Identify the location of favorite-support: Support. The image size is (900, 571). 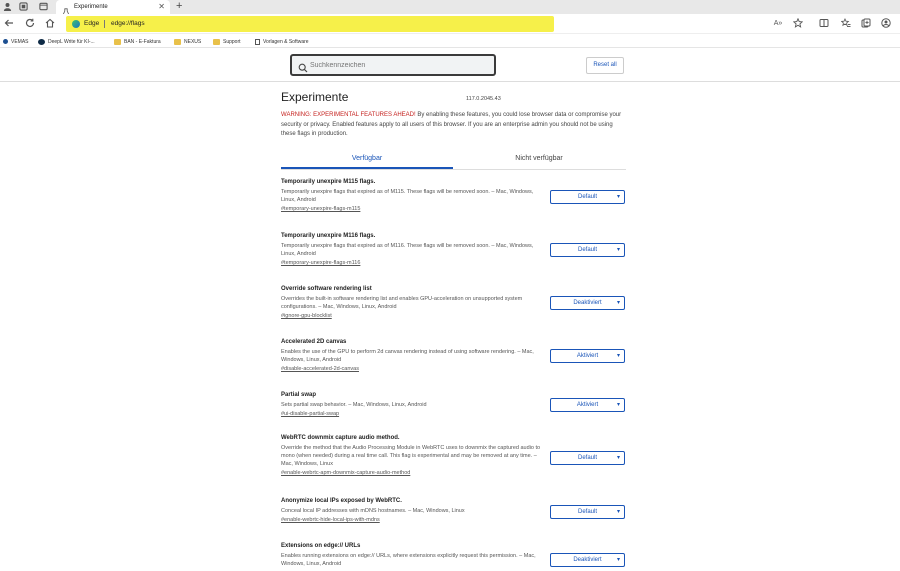
(227, 41).